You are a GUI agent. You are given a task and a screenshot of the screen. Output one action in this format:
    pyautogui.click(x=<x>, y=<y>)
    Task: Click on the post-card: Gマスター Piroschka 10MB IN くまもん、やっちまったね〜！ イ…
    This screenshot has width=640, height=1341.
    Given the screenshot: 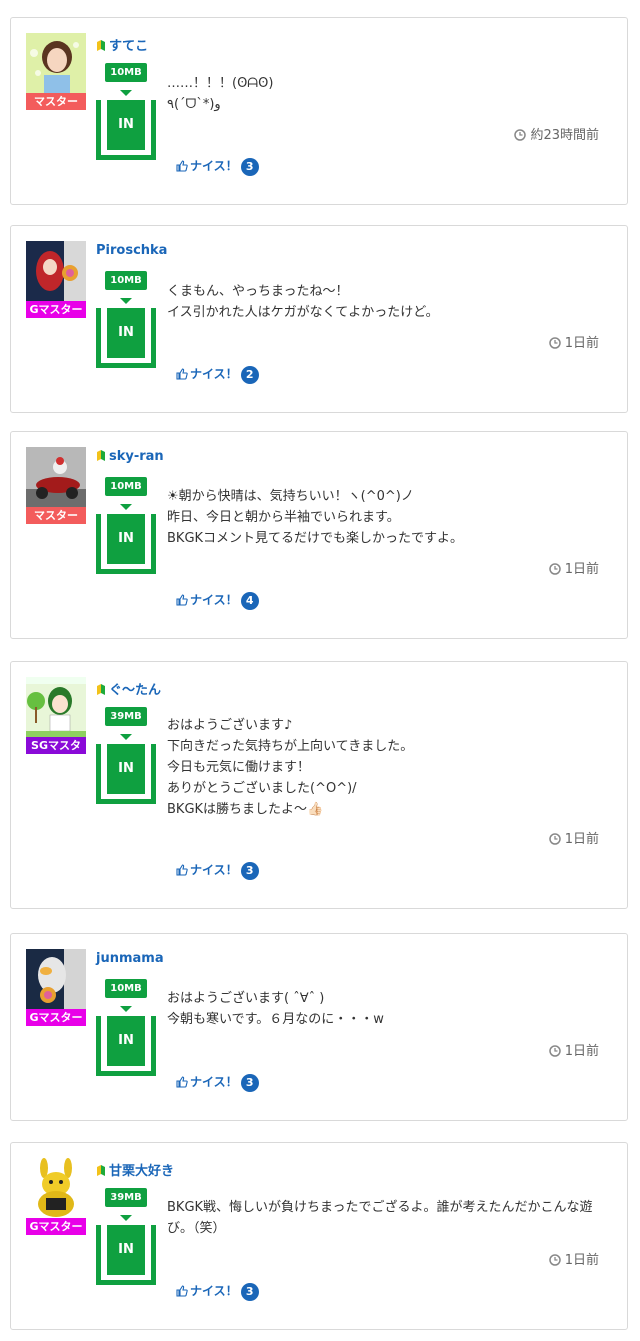 What is the action you would take?
    pyautogui.click(x=319, y=319)
    